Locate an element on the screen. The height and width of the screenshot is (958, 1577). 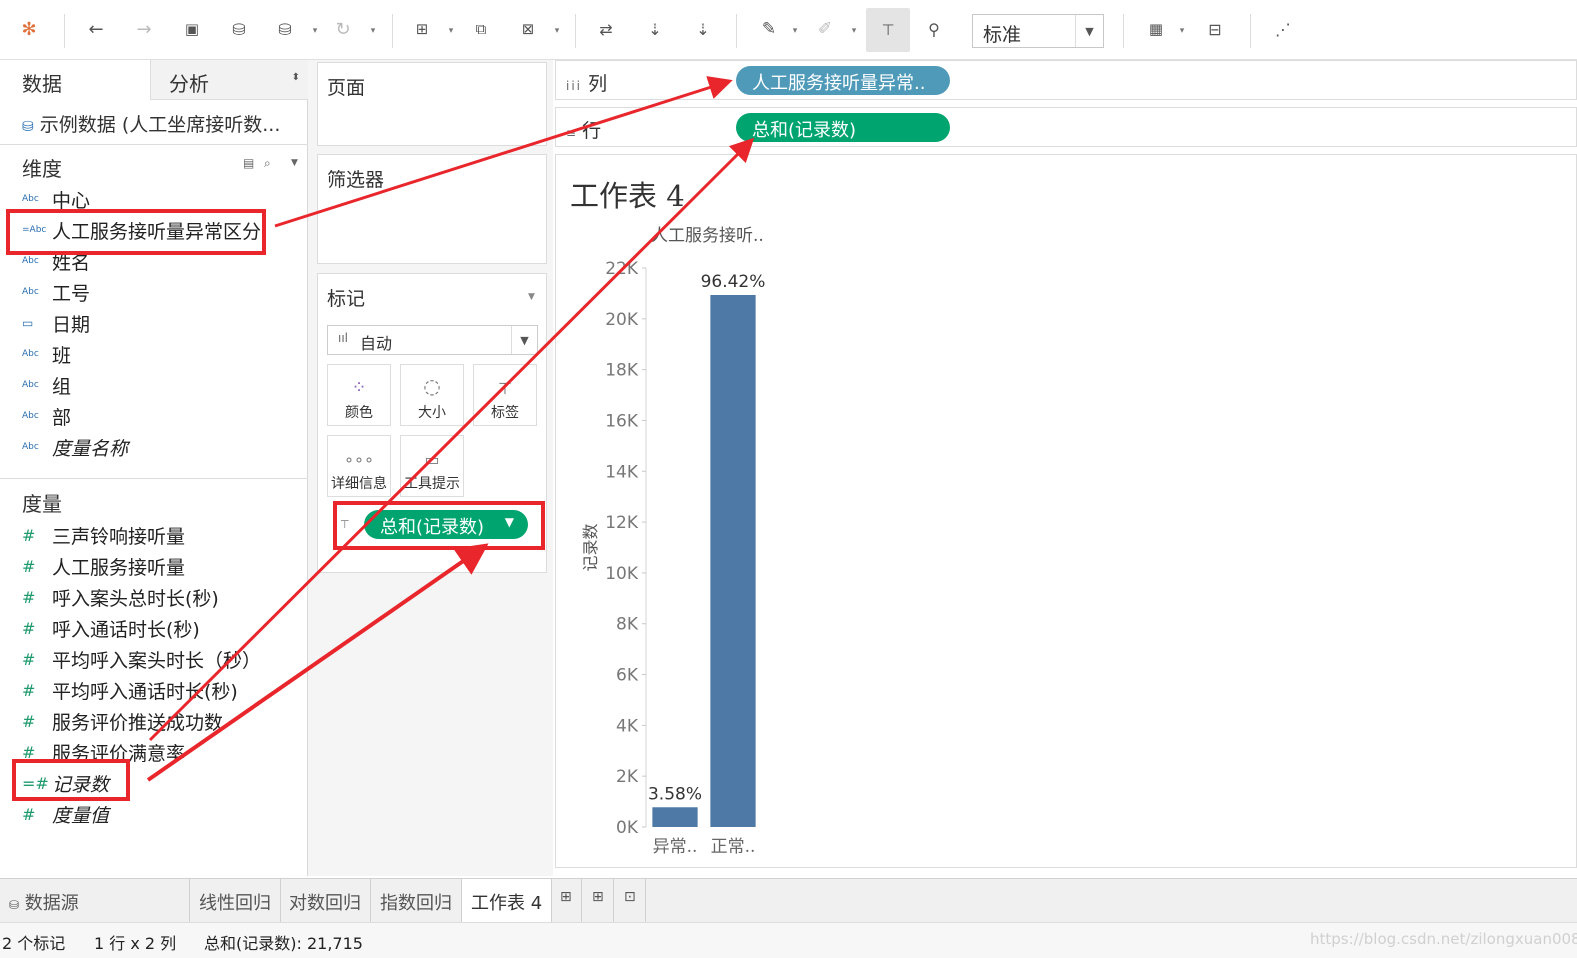
clear-sheet-icon: ⊠ is located at coordinates (528, 29).